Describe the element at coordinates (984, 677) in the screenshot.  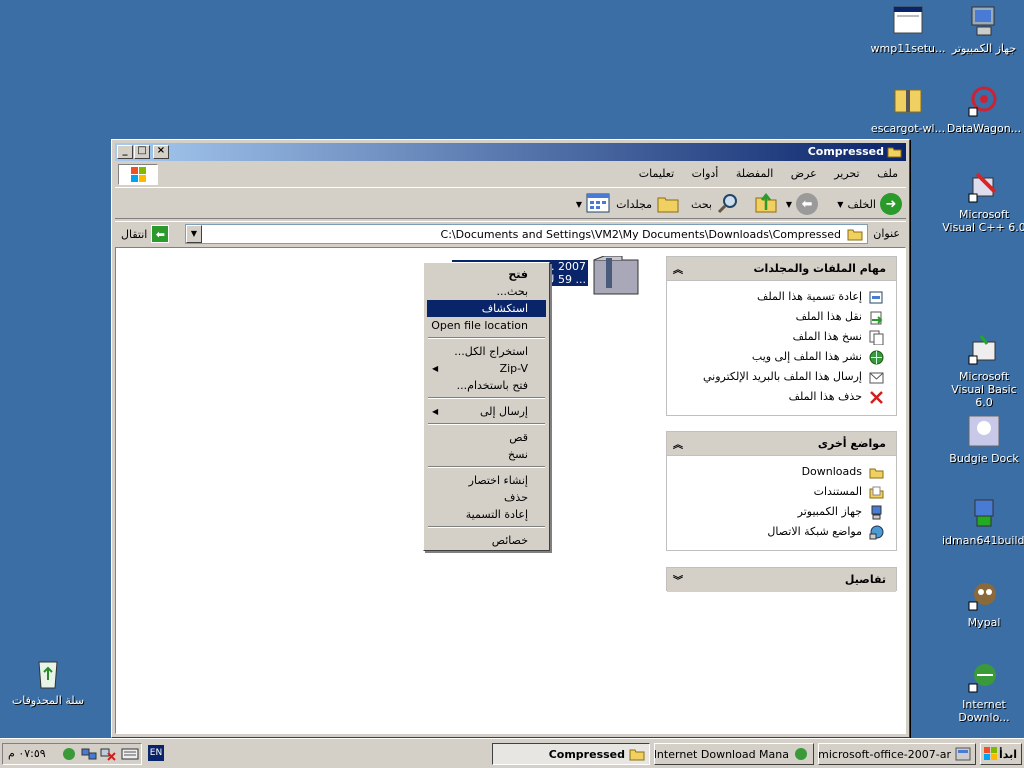
I see `idm-globe-icon` at that location.